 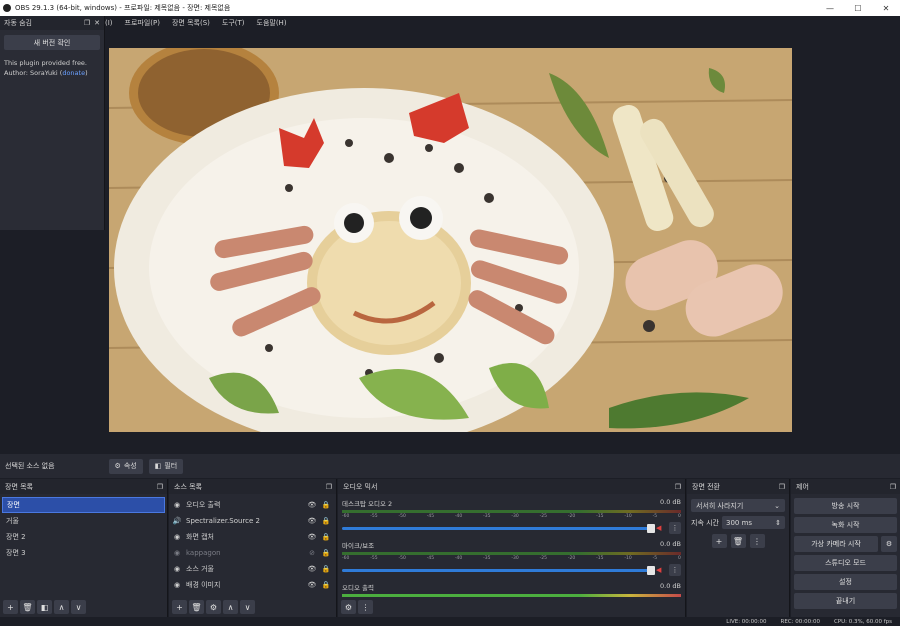 I want to click on add-source-button: +, so click(x=179, y=607).